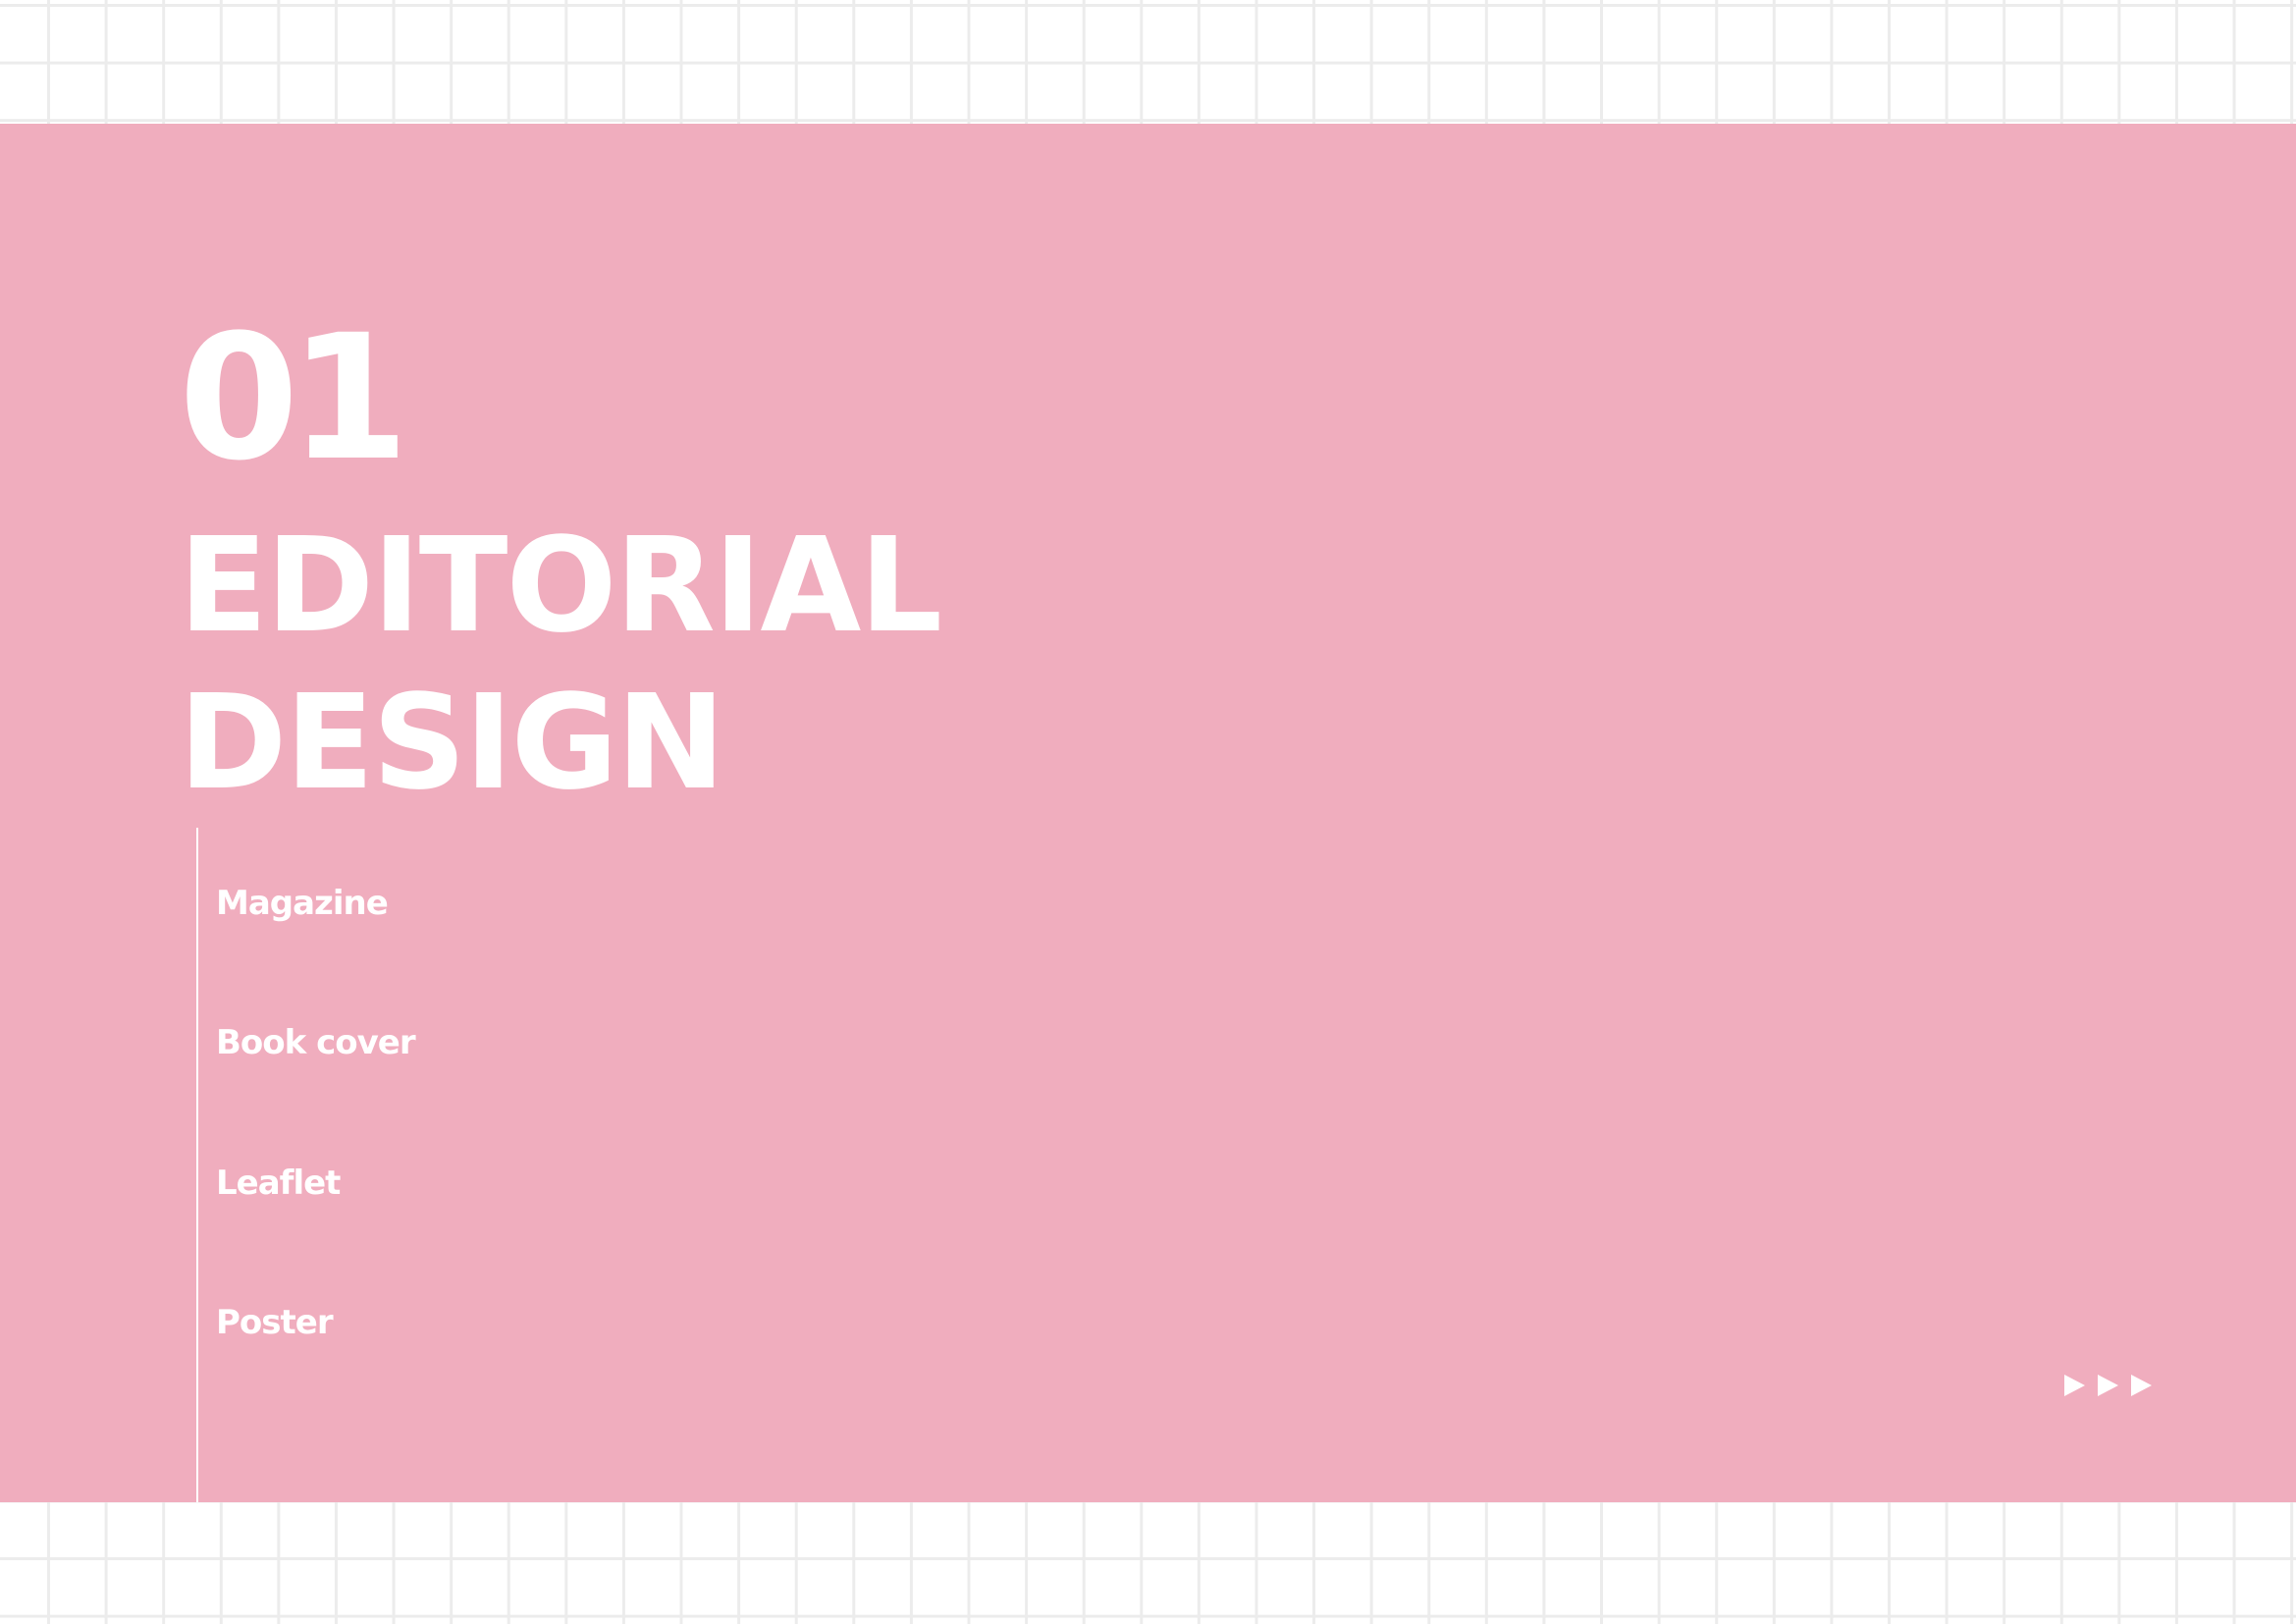 The width and height of the screenshot is (2296, 1624). What do you see at coordinates (302, 903) in the screenshot?
I see `category-item-magazine: Magazine` at bounding box center [302, 903].